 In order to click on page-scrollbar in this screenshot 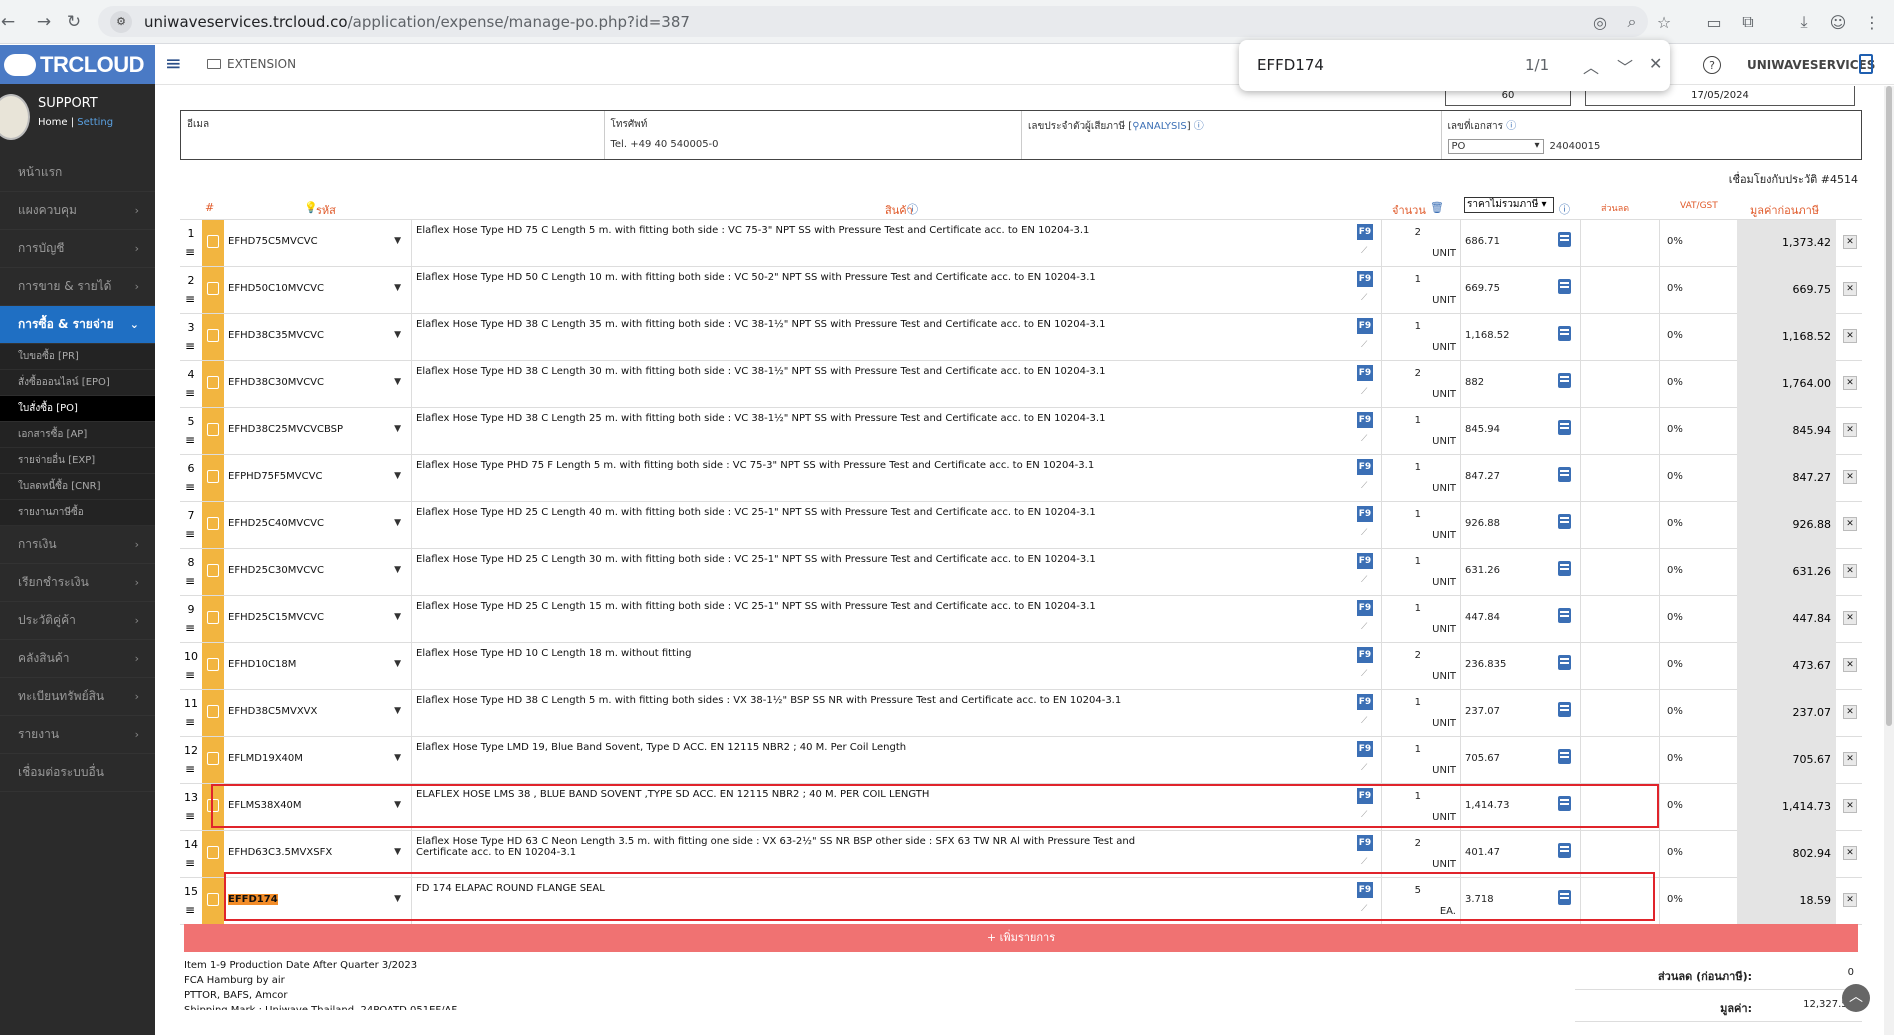, I will do `click(1889, 560)`.